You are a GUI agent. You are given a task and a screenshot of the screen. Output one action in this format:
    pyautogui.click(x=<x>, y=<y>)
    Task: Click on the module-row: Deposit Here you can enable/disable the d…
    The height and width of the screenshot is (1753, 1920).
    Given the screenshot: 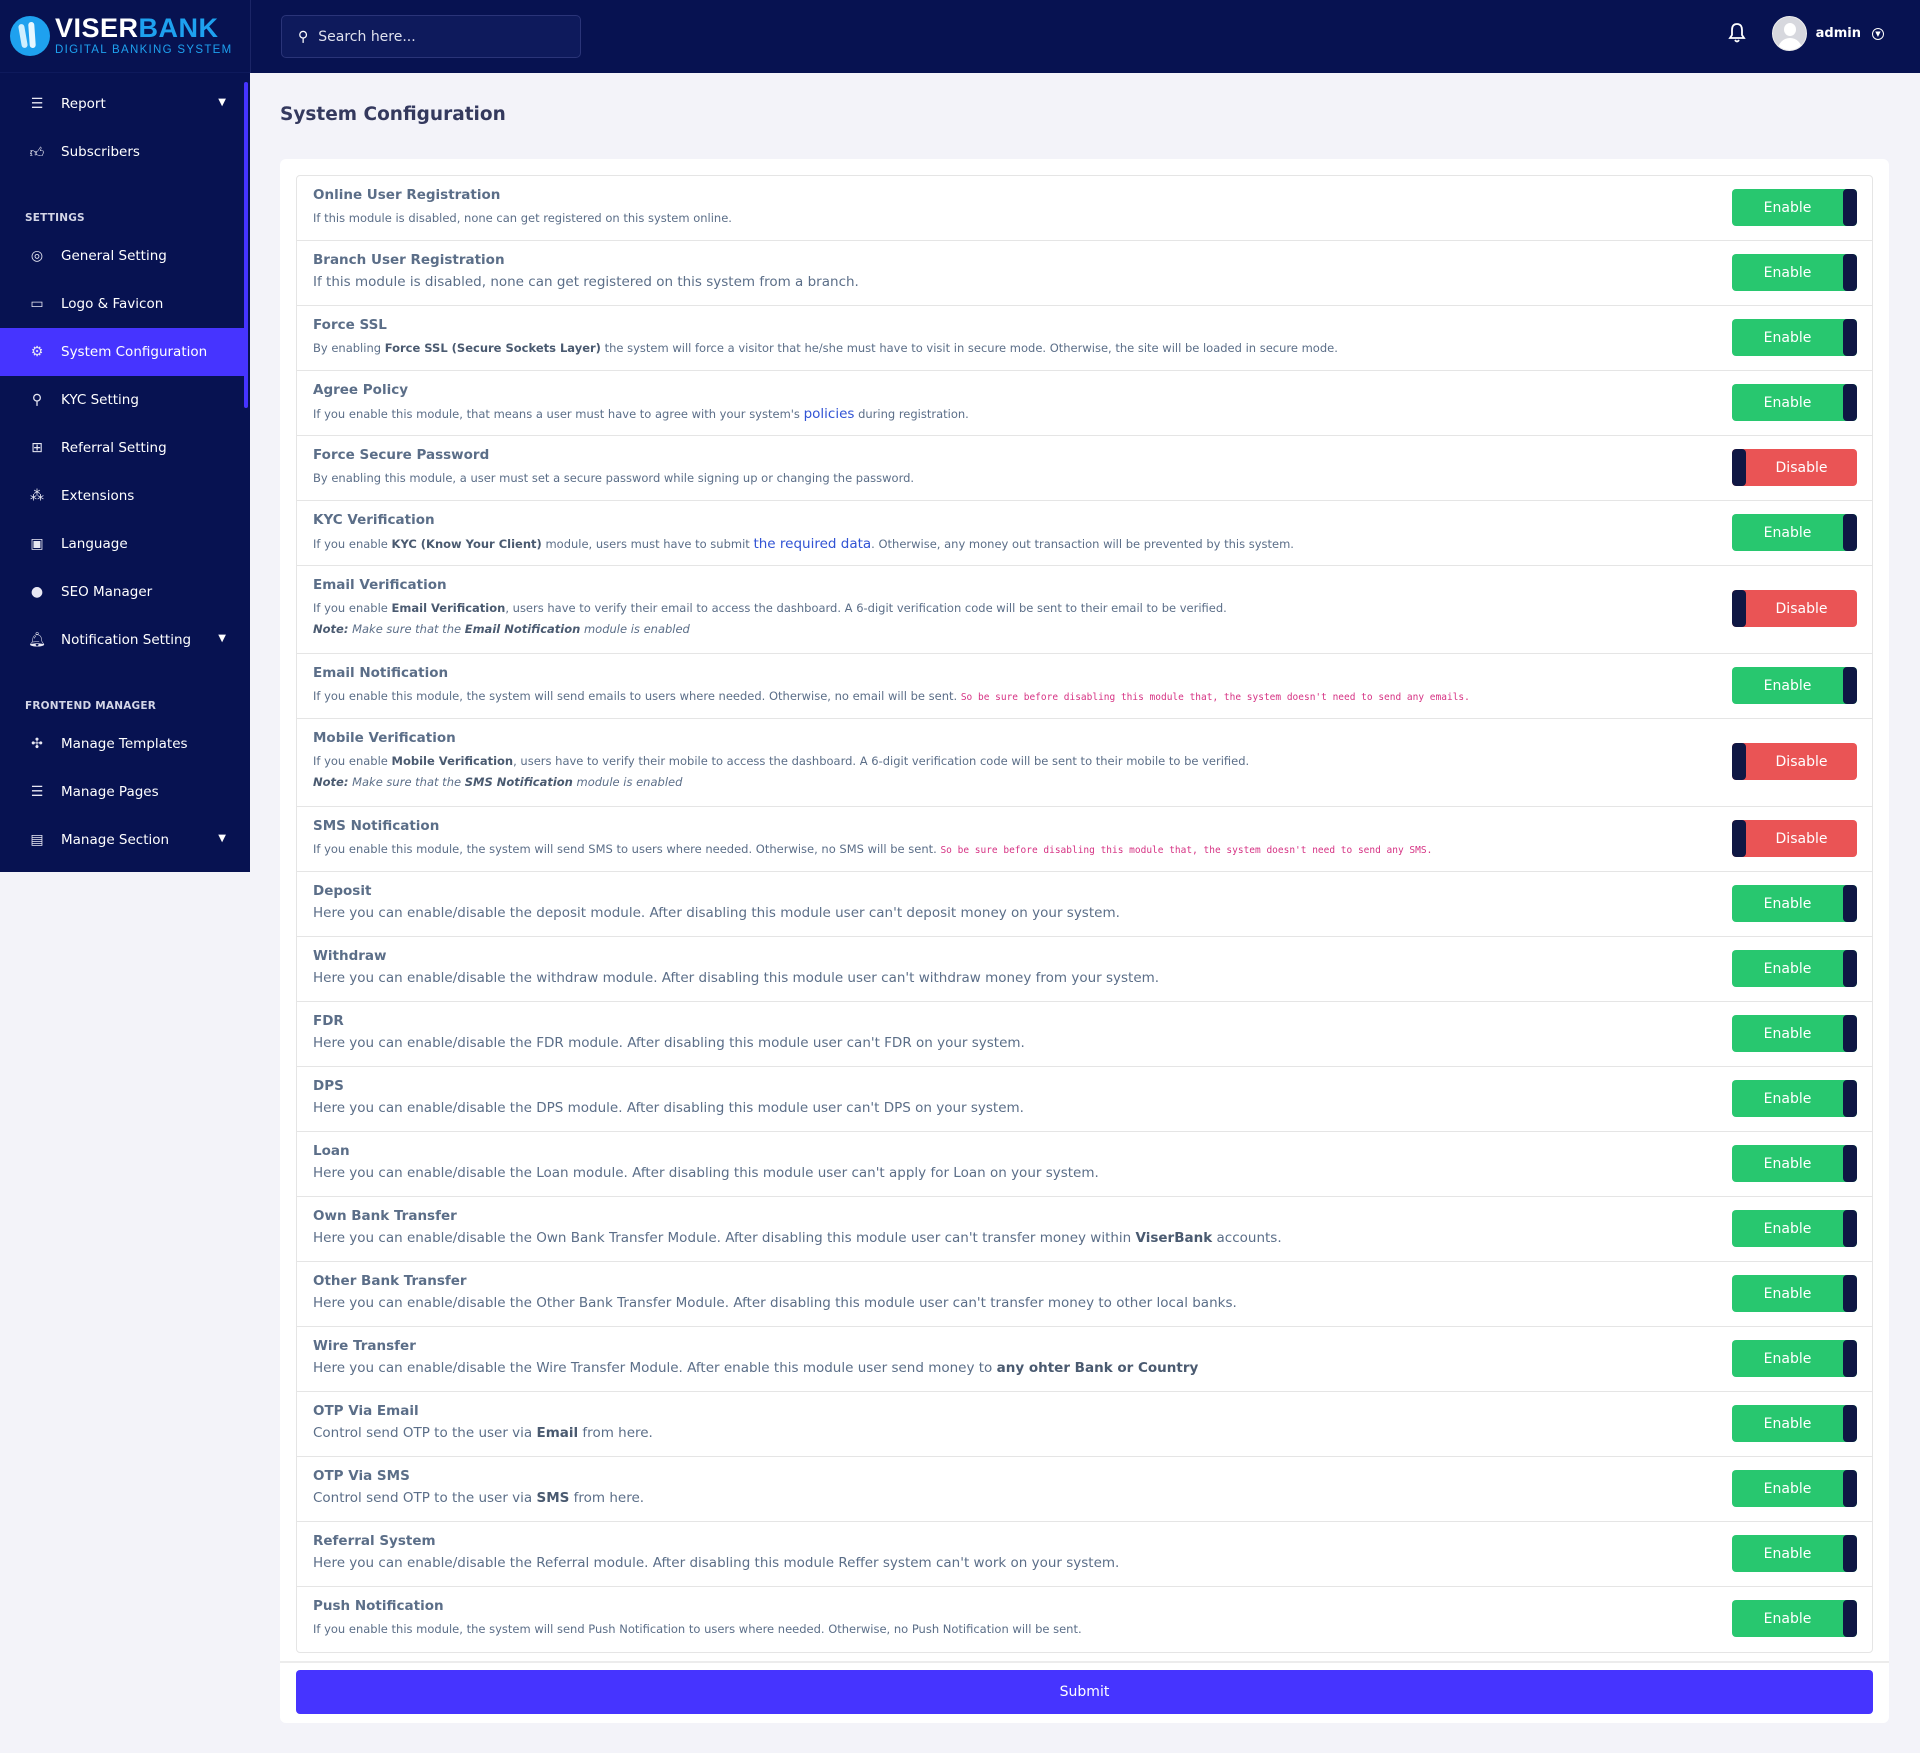 What is the action you would take?
    pyautogui.click(x=1084, y=904)
    